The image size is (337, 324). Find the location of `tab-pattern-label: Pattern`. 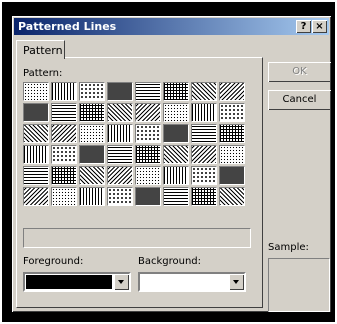

tab-pattern-label: Pattern is located at coordinates (43, 50).